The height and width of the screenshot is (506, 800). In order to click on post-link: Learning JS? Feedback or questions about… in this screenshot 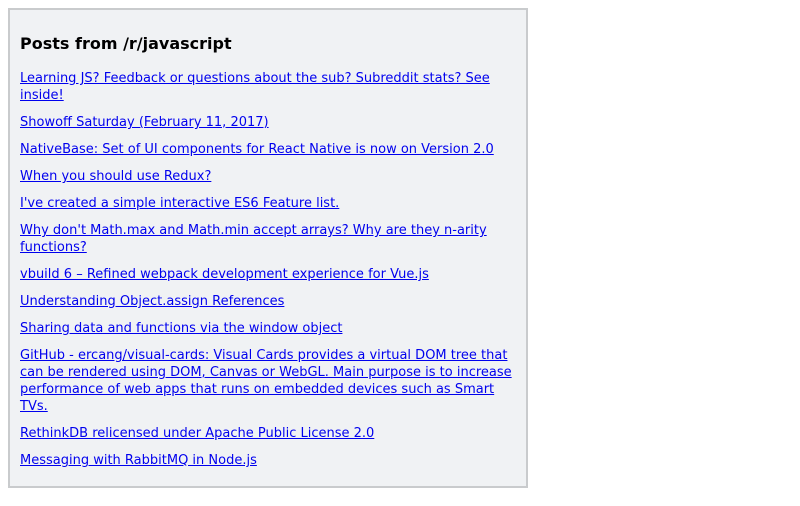, I will do `click(255, 87)`.